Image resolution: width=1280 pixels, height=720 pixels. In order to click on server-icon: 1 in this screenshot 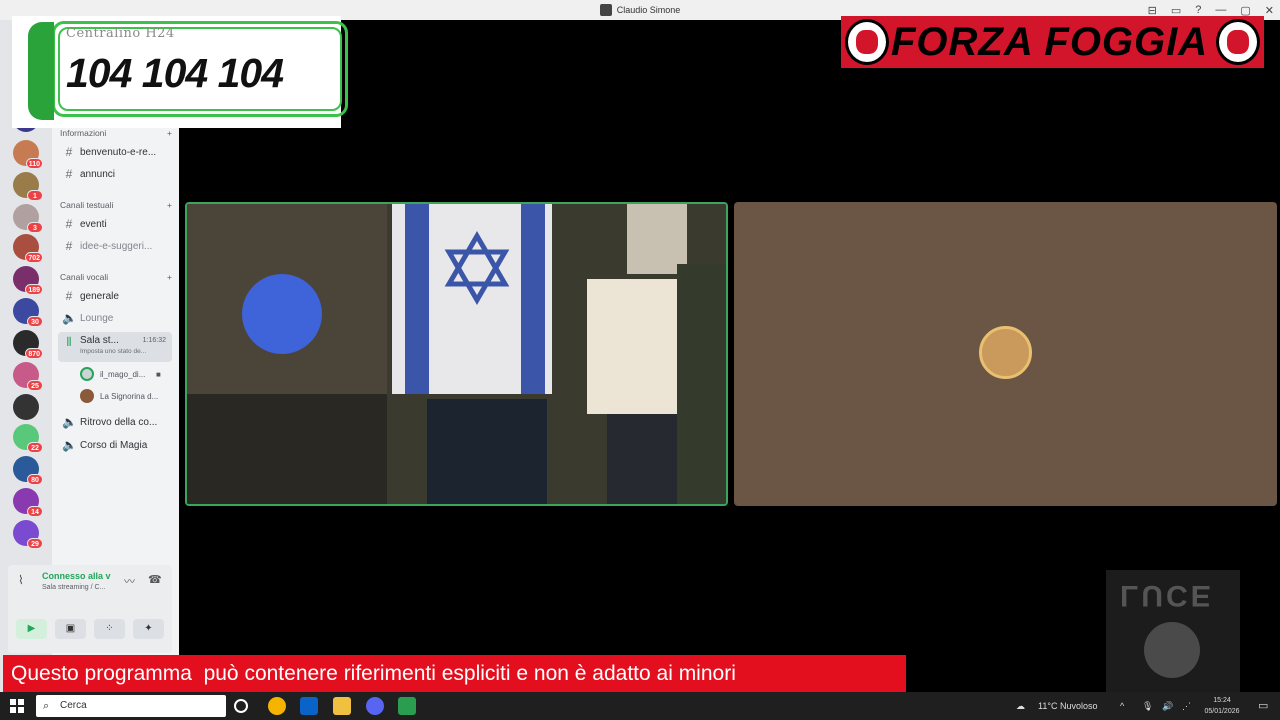, I will do `click(28, 186)`.